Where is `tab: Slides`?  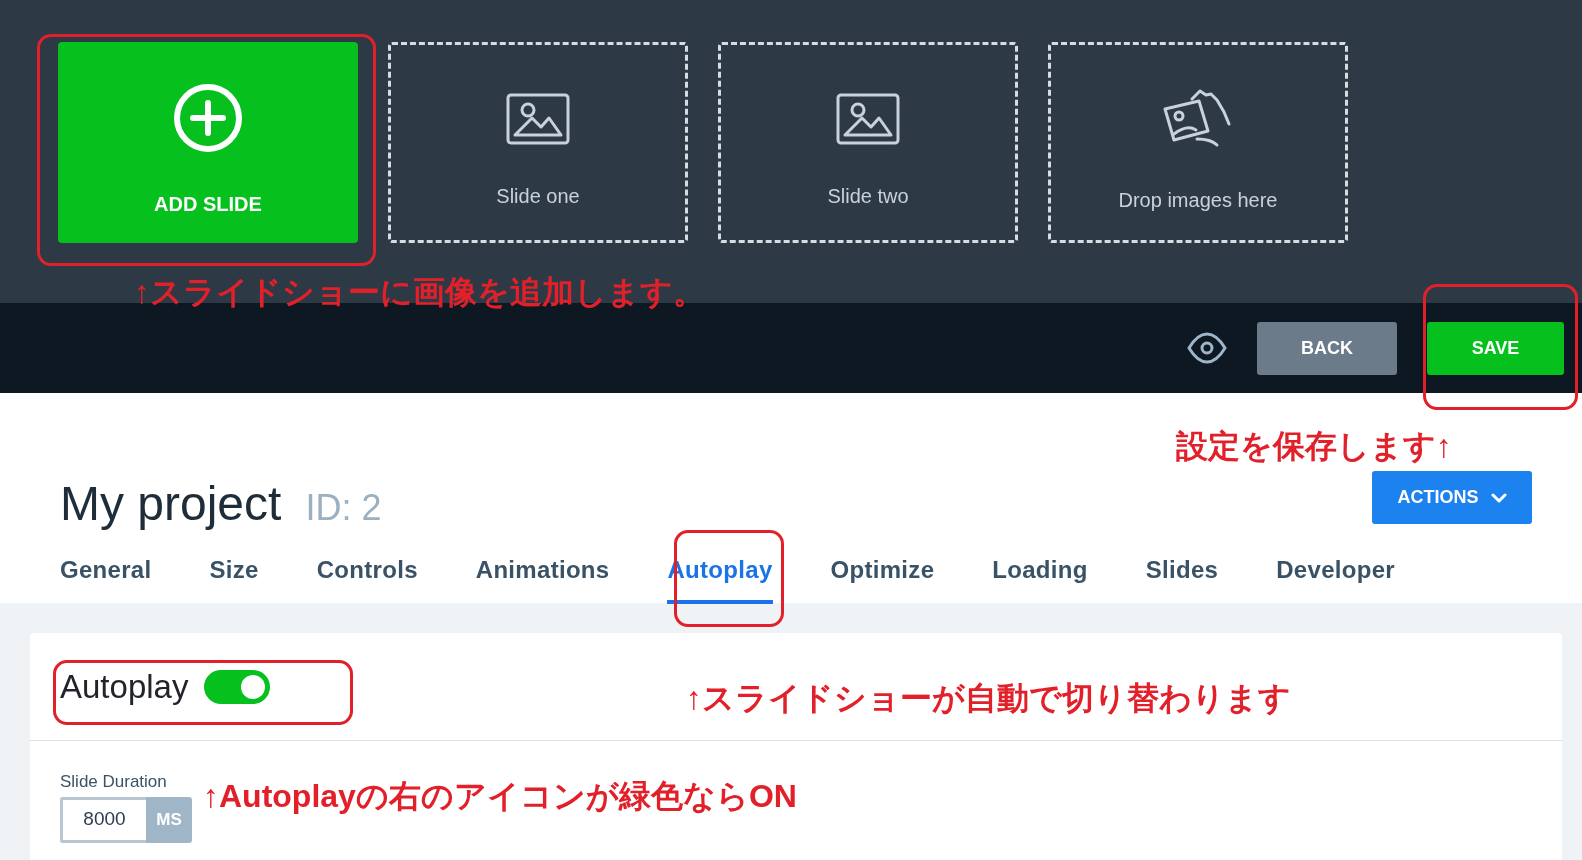
tab: Slides is located at coordinates (1182, 578).